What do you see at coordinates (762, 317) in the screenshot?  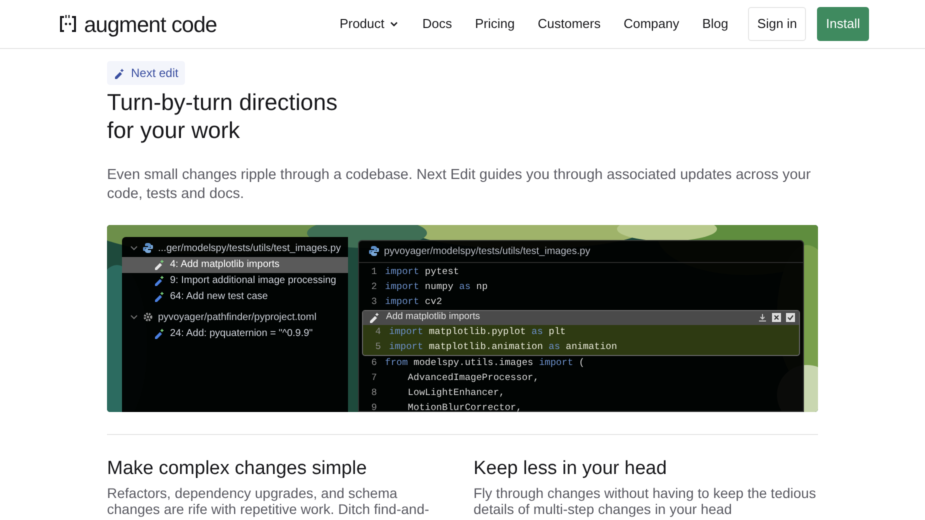 I see `accept-line-icon` at bounding box center [762, 317].